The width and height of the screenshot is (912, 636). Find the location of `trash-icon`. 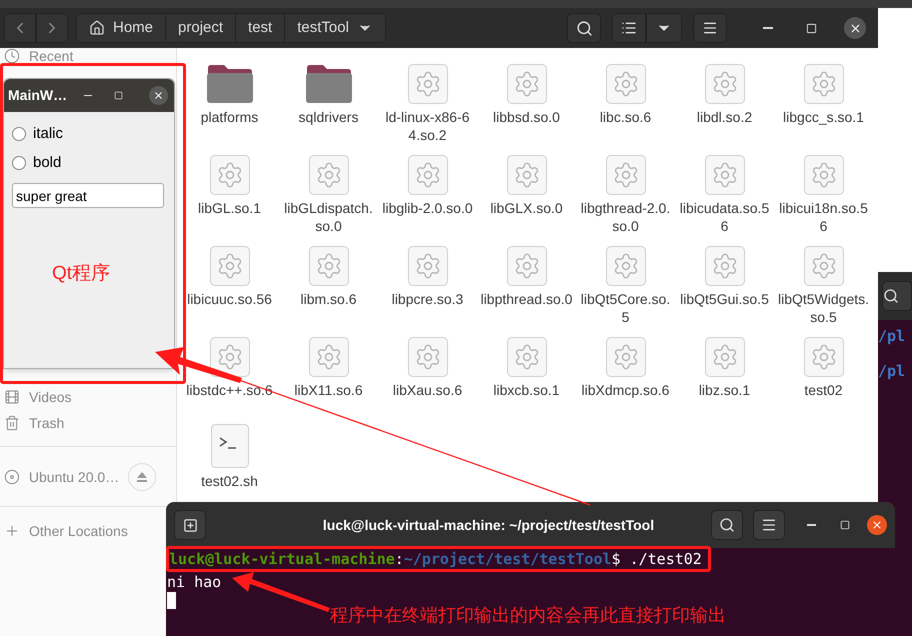

trash-icon is located at coordinates (12, 423).